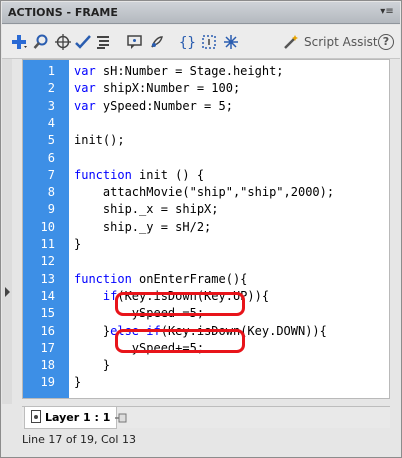 This screenshot has height=458, width=402. Describe the element at coordinates (387, 12) in the screenshot. I see `panel-menu-icon: ▾≡` at that location.